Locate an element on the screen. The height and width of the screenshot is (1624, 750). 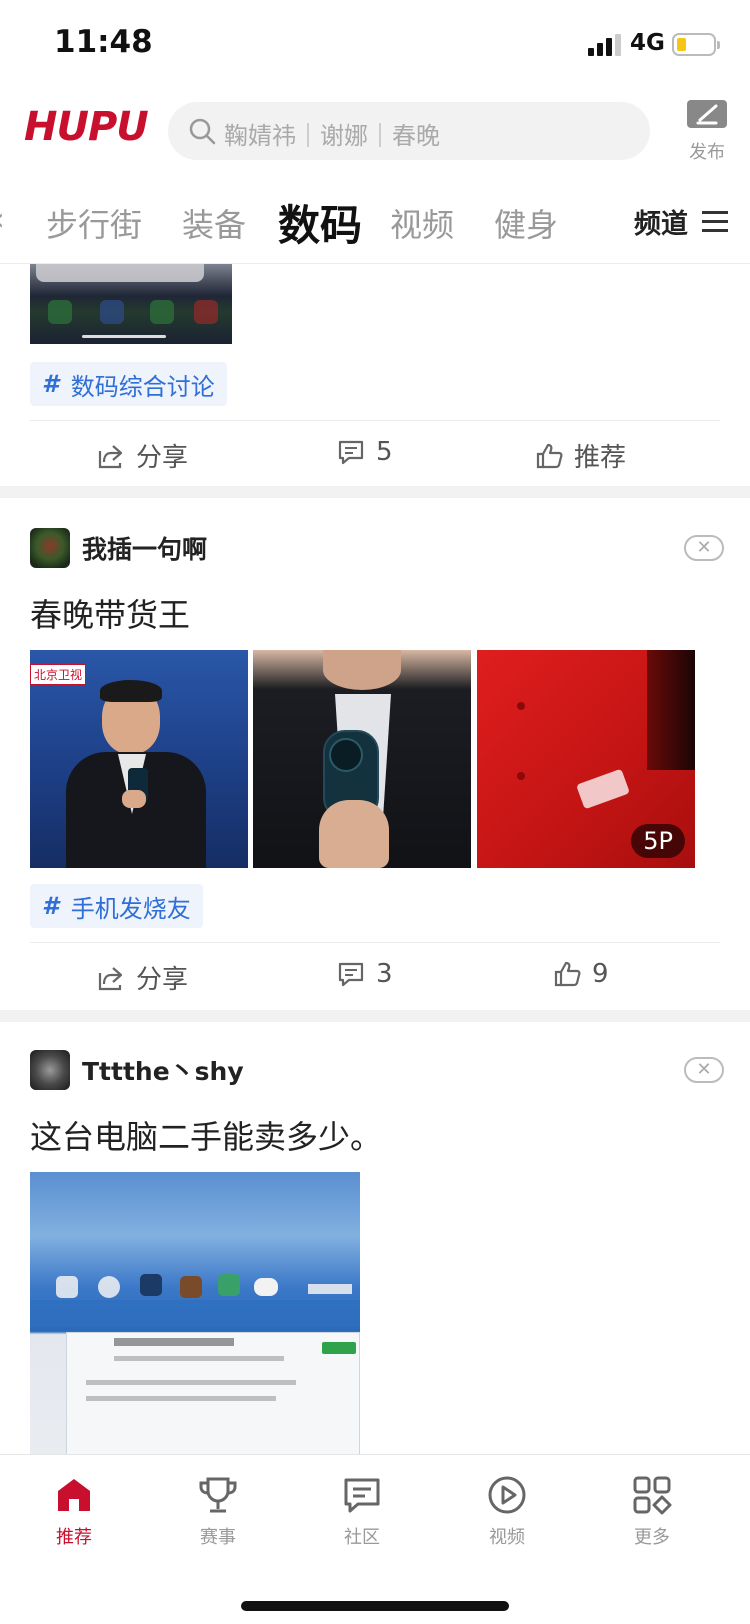
post-title: 这台电脑二手能卖多少。 is located at coordinates (206, 1135).